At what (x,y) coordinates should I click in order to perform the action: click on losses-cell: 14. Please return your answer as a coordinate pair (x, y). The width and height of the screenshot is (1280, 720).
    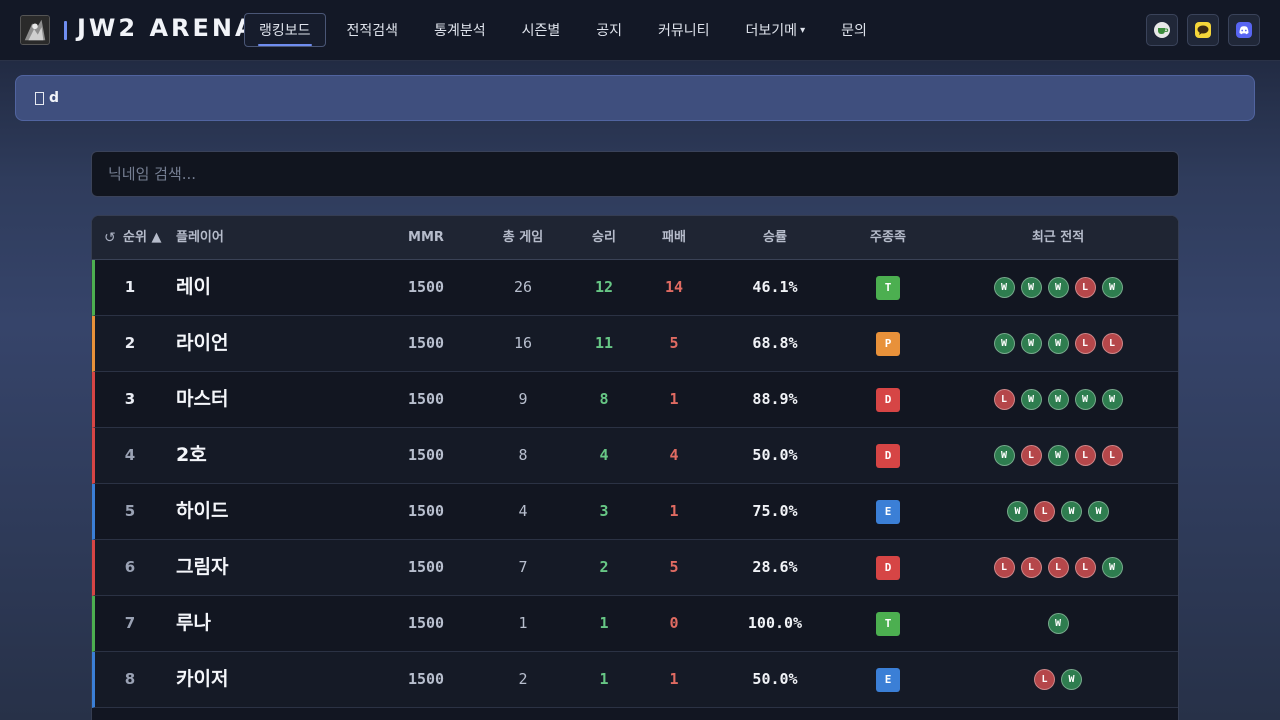
    Looking at the image, I should click on (674, 287).